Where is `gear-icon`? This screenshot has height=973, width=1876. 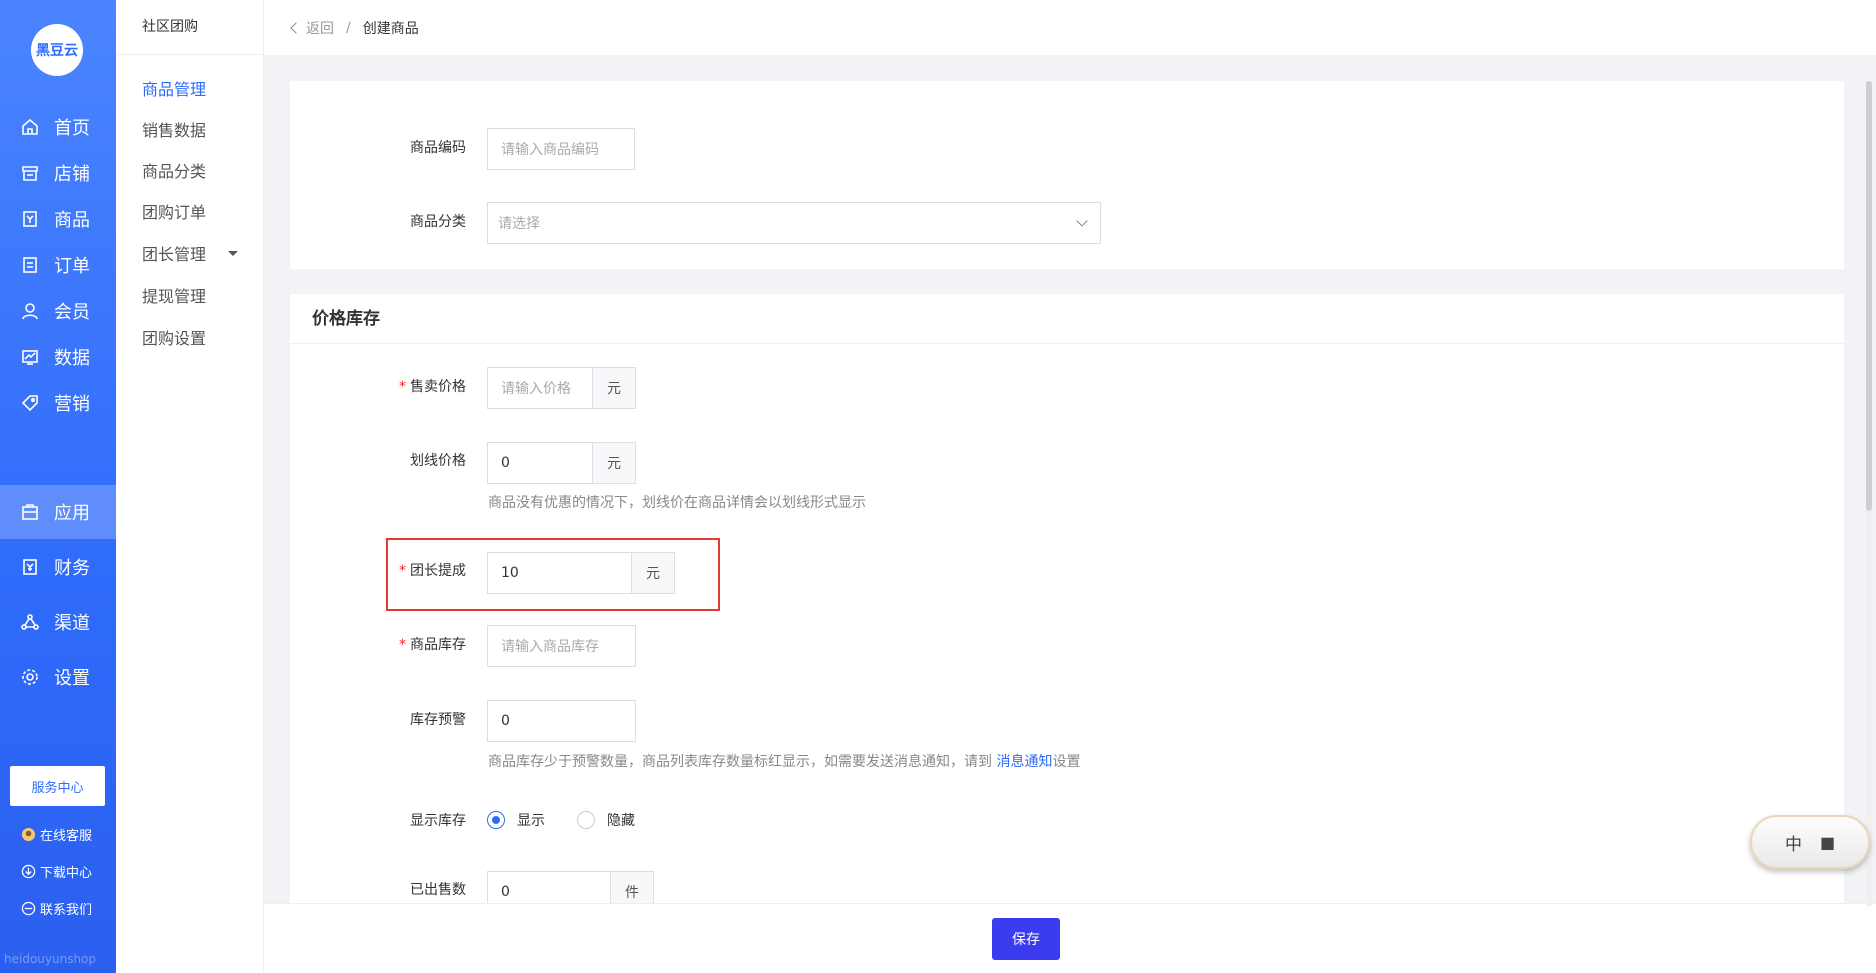 gear-icon is located at coordinates (30, 677).